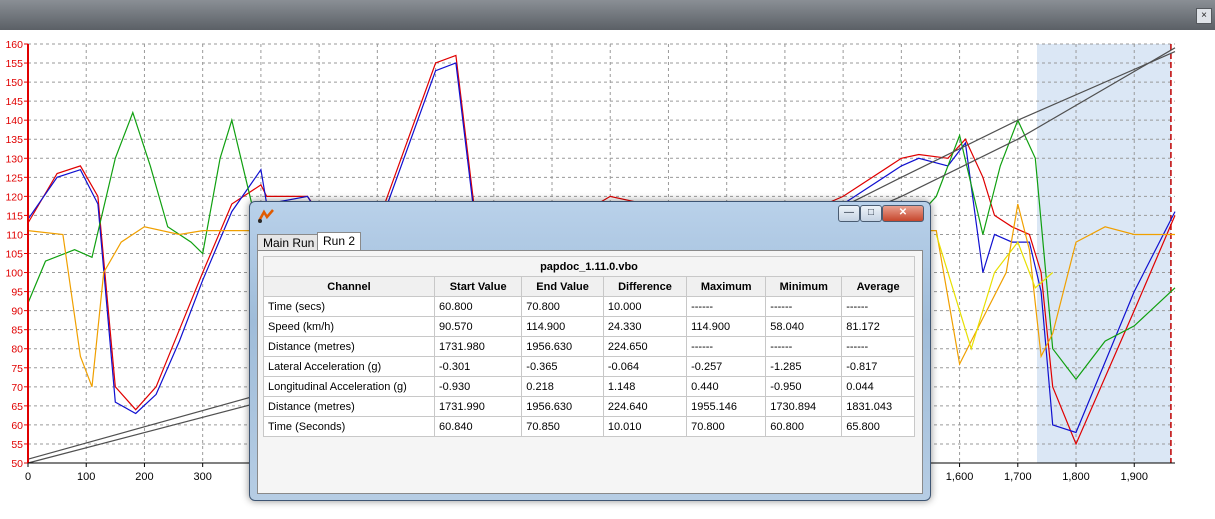  Describe the element at coordinates (349, 286) in the screenshot. I see `column-header: Channel` at that location.